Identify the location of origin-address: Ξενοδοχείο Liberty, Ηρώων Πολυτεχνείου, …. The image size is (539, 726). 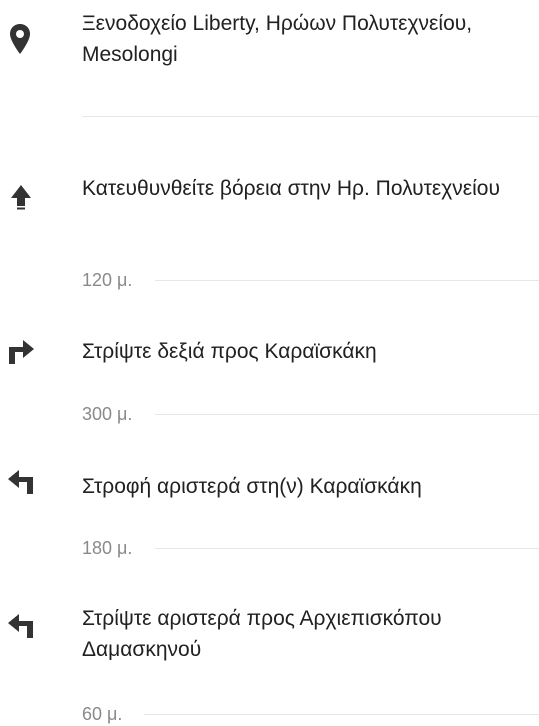
(277, 39).